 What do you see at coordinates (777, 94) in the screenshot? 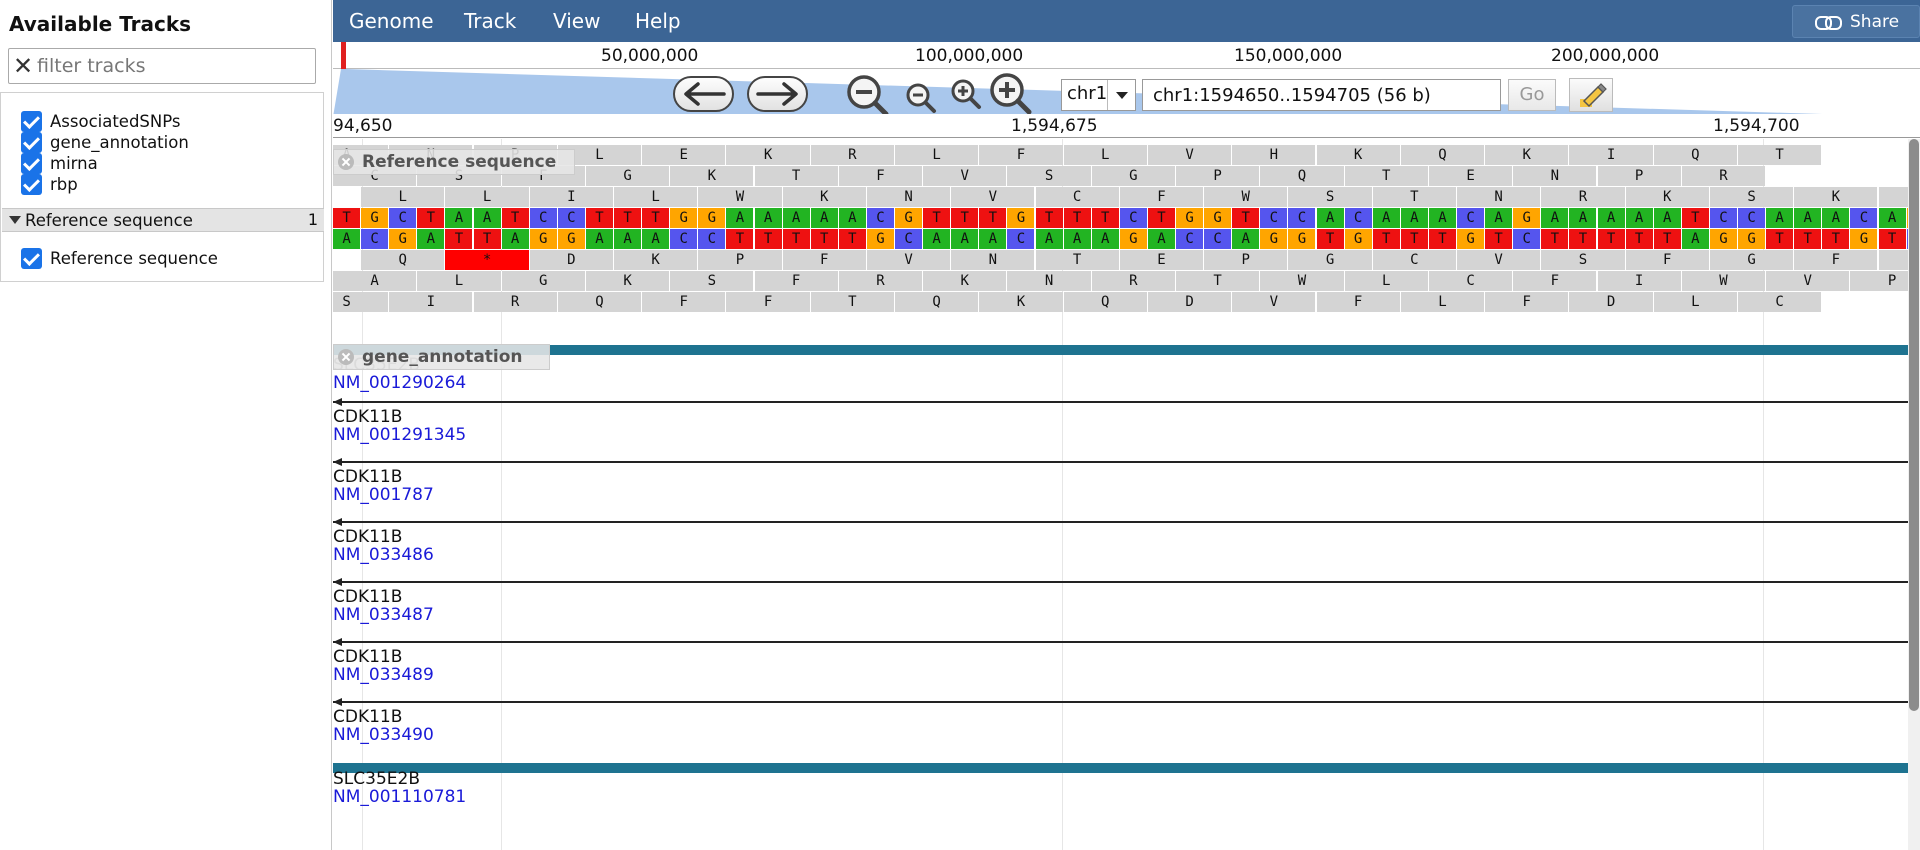
I see `pan-right-button` at bounding box center [777, 94].